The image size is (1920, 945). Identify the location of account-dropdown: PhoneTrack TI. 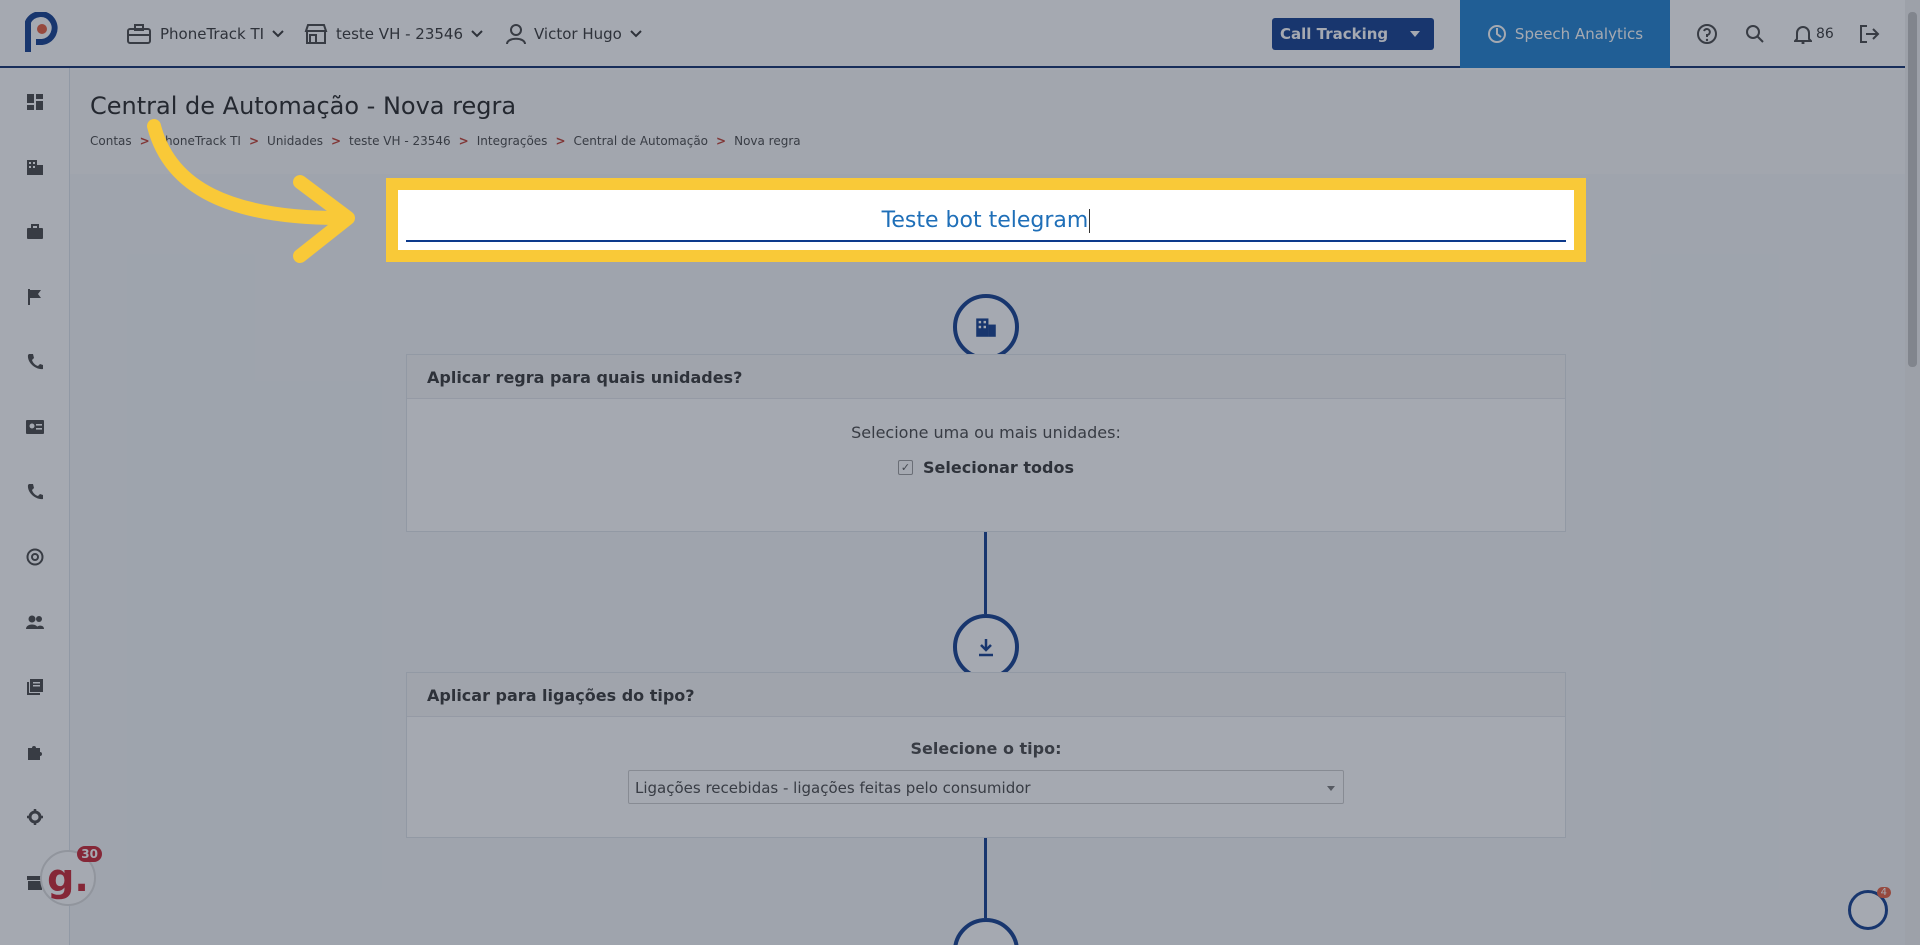
(205, 34).